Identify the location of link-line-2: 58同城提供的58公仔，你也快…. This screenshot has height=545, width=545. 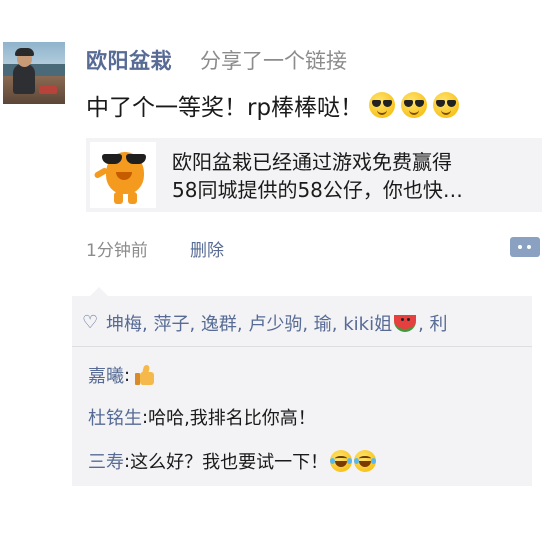
(317, 190).